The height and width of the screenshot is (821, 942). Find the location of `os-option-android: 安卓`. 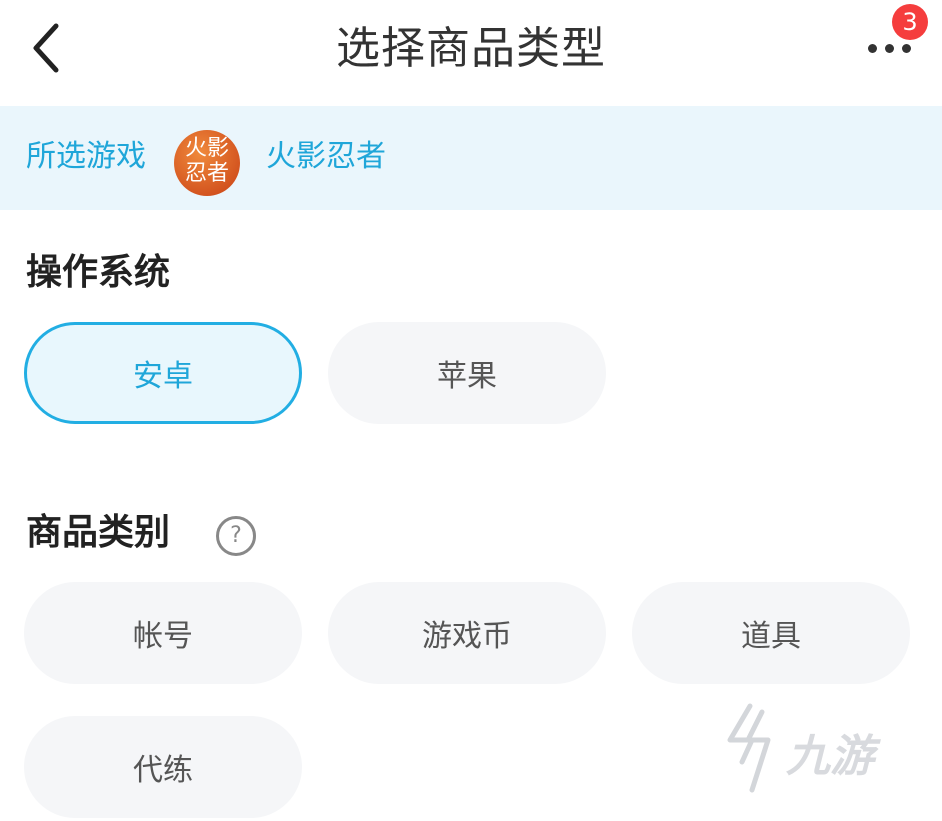

os-option-android: 安卓 is located at coordinates (163, 373).